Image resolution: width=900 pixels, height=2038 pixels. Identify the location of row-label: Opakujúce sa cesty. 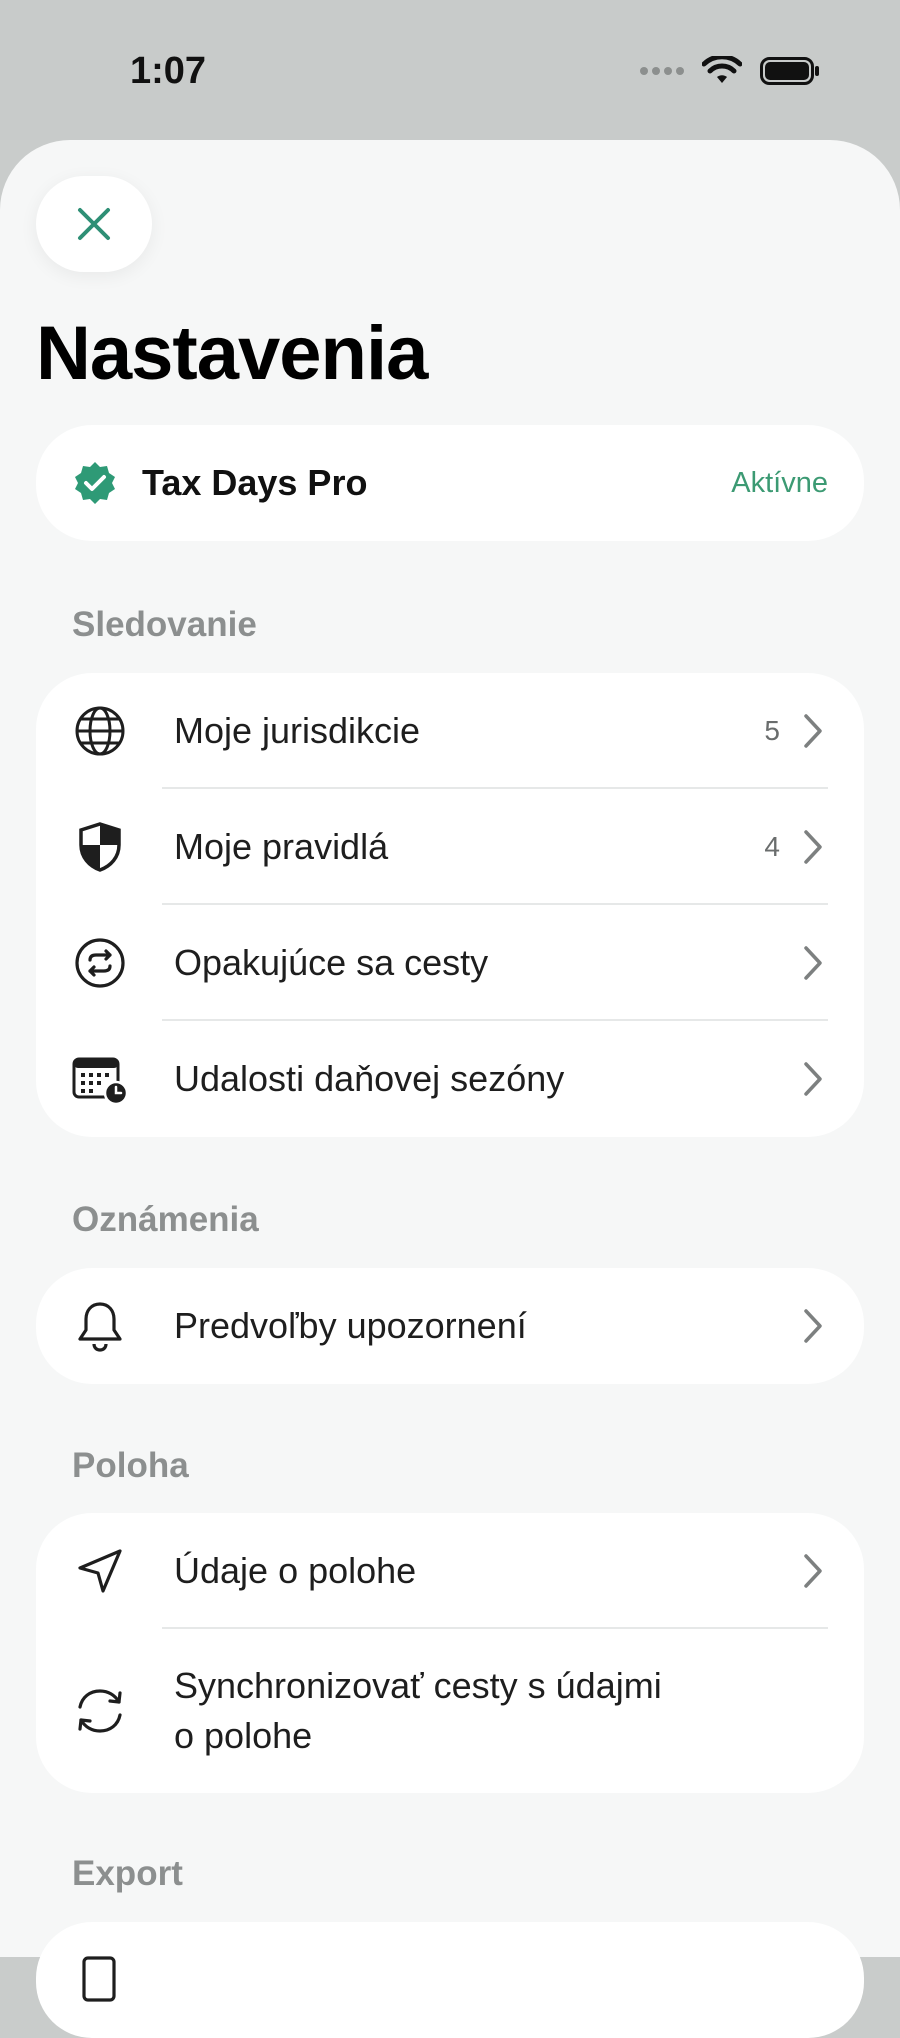
(331, 962).